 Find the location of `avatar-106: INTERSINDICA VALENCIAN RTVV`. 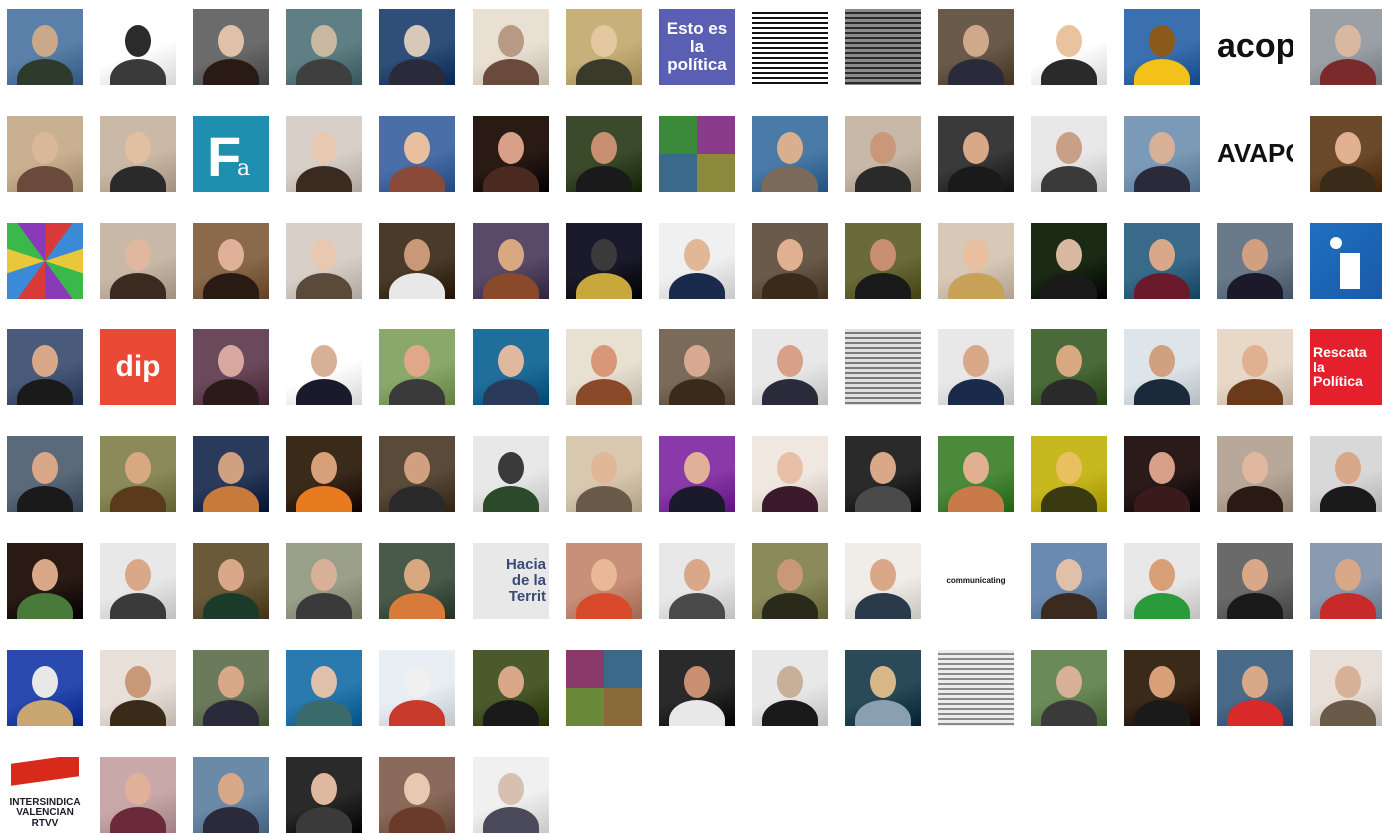

avatar-106: INTERSINDICA VALENCIAN RTVV is located at coordinates (45, 795).